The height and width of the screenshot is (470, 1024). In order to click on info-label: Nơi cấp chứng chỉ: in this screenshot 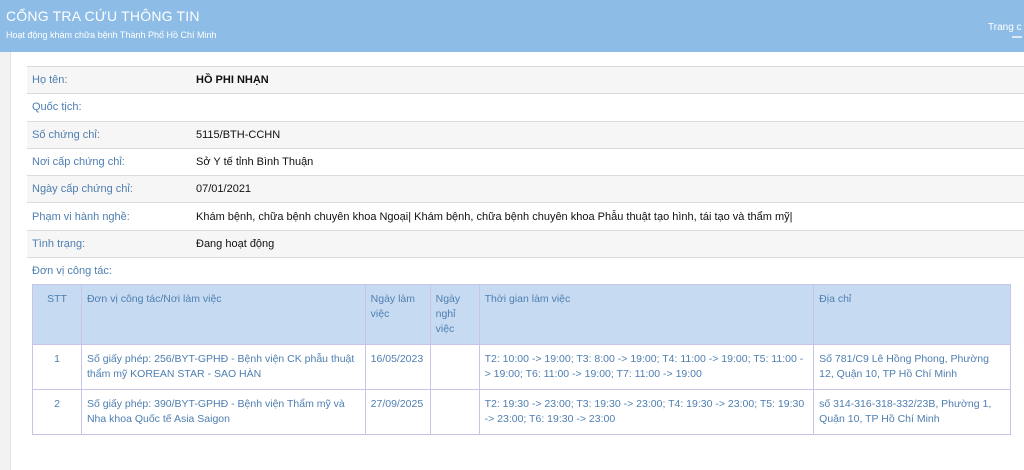, I will do `click(78, 162)`.